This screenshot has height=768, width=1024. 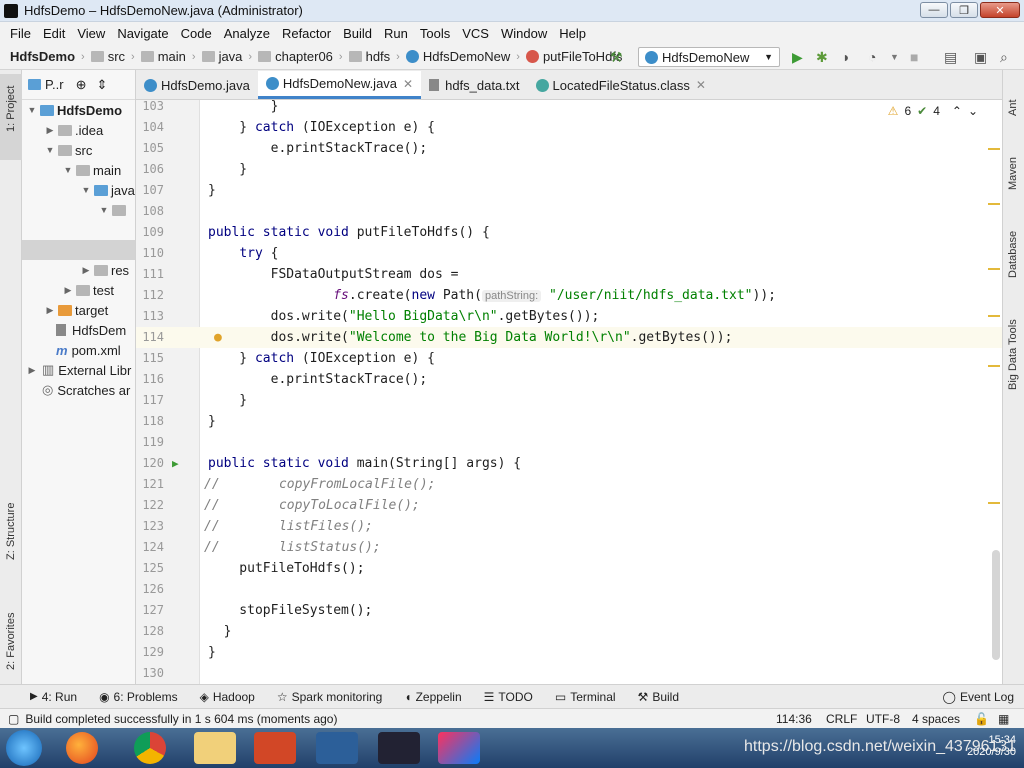 What do you see at coordinates (475, 33) in the screenshot?
I see `menu-vcs: VCS` at bounding box center [475, 33].